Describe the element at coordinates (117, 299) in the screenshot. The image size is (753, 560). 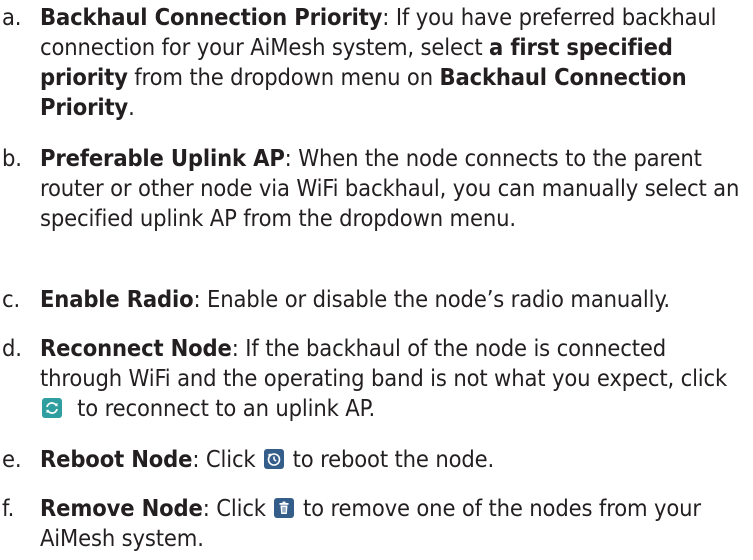
I see `term: Enable Radio` at that location.